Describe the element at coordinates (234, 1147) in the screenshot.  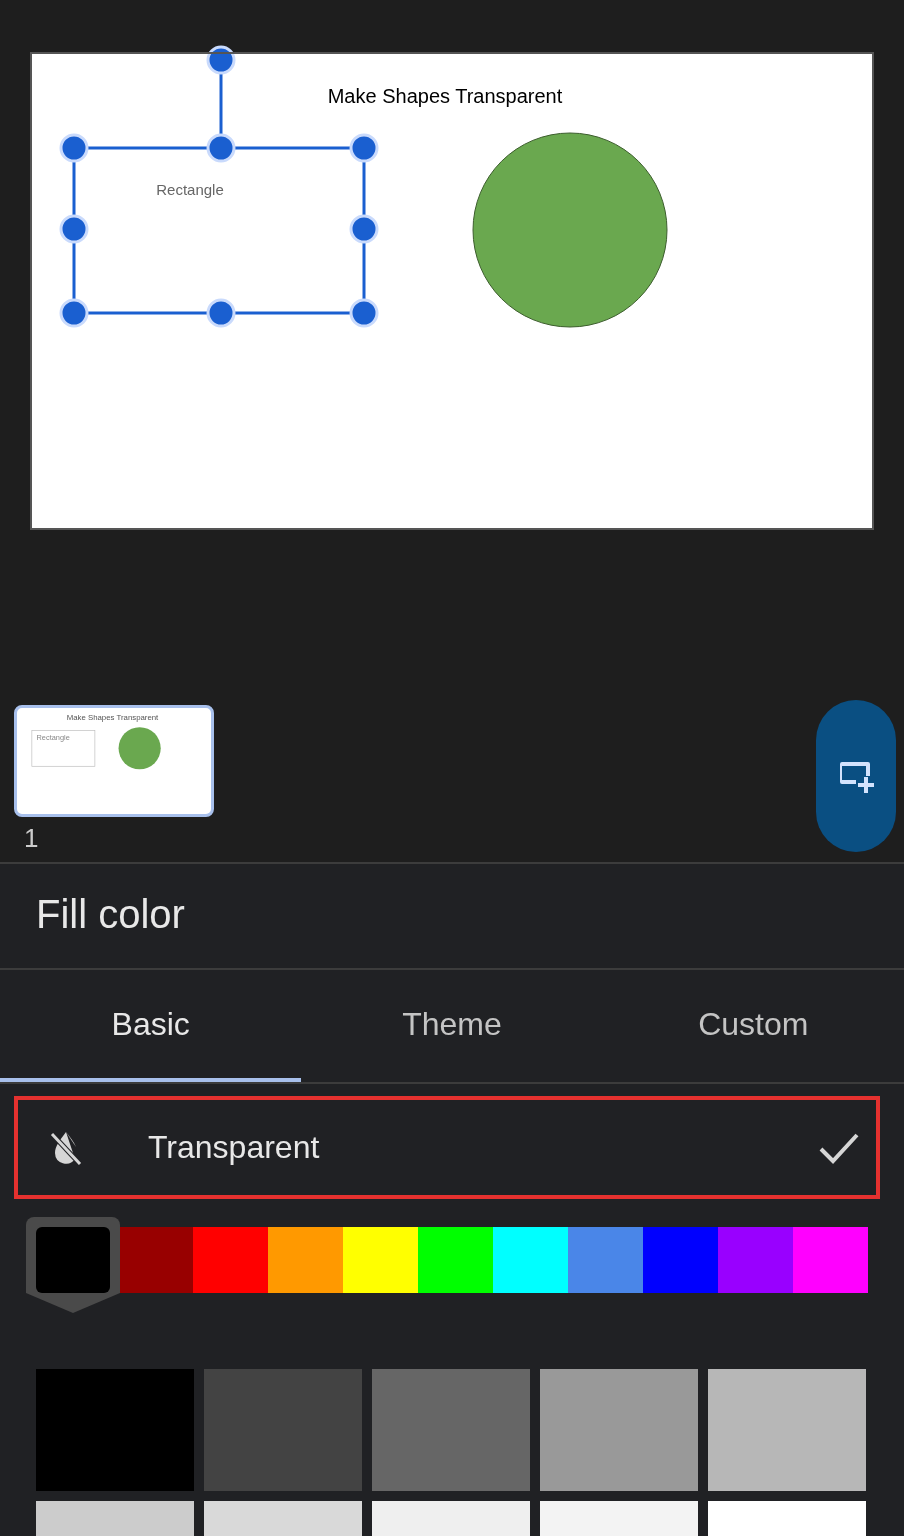
I see `transparent-label: Transparent` at that location.